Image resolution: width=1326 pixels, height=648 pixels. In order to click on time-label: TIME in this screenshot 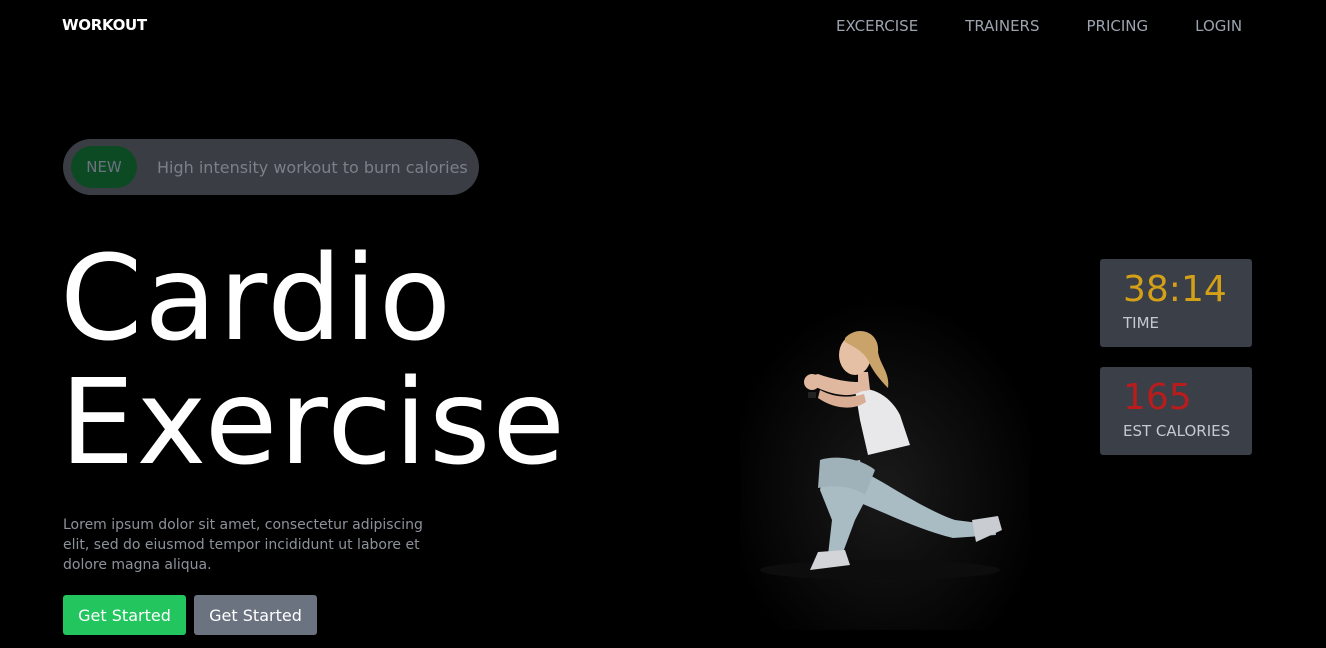, I will do `click(1141, 323)`.